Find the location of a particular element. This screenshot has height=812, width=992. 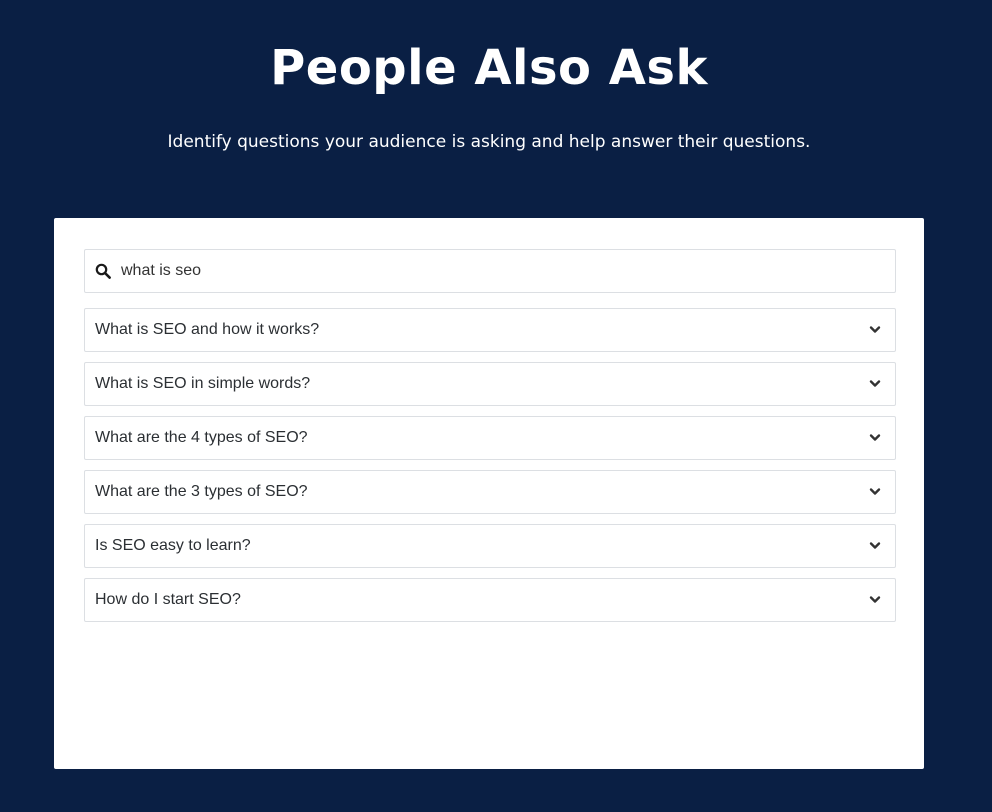

question-item: What are the 3 types of SEO? is located at coordinates (490, 492).